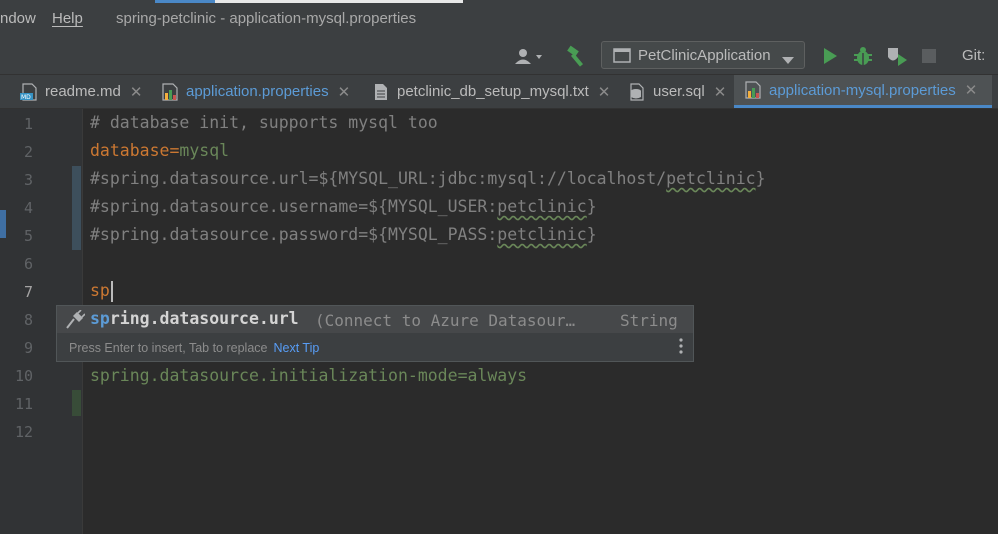  I want to click on tab-application-properties: application.properties ✕, so click(255, 91).